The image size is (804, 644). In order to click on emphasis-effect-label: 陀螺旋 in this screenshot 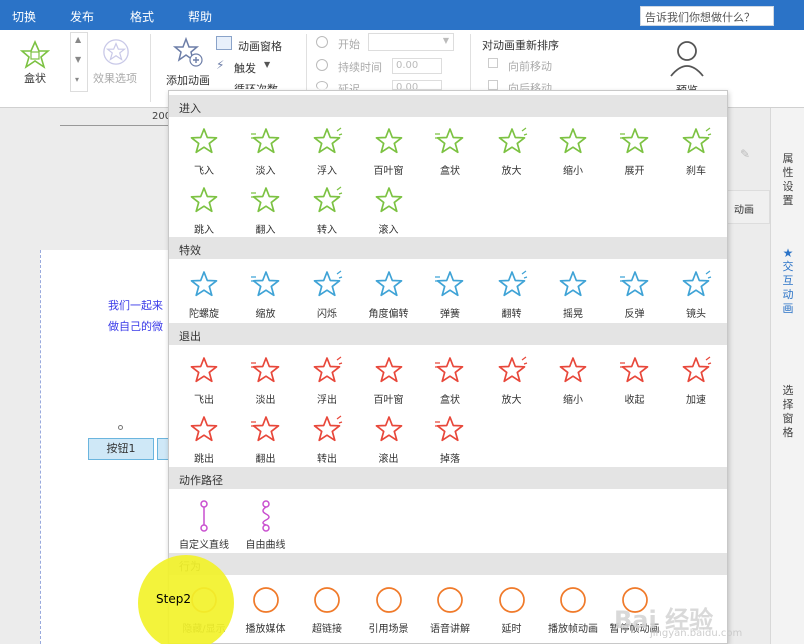, I will do `click(204, 314)`.